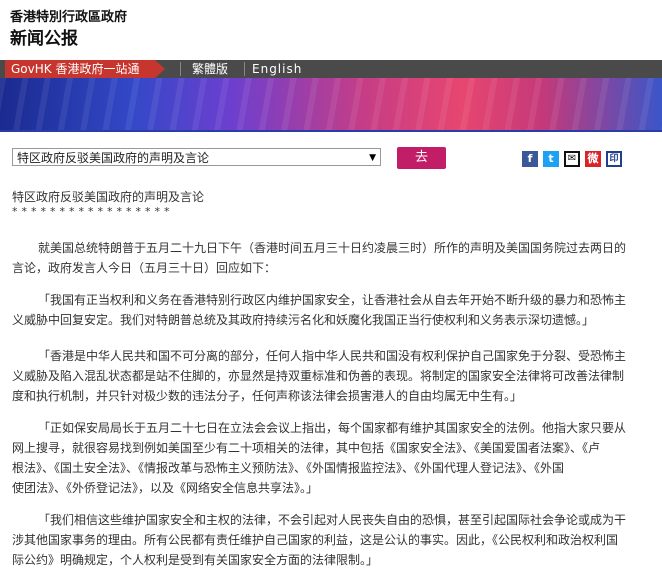 The height and width of the screenshot is (570, 662). Describe the element at coordinates (593, 159) in the screenshot. I see `weibo-icon: 微` at that location.